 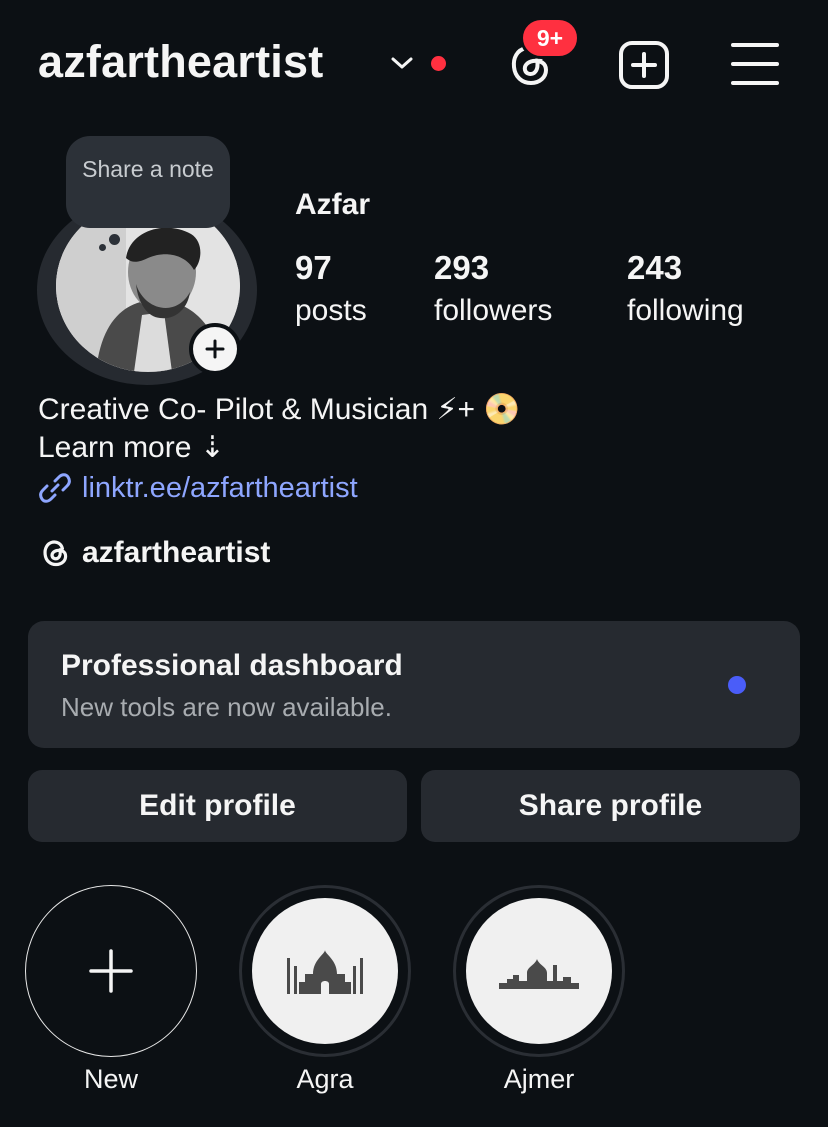 What do you see at coordinates (685, 311) in the screenshot?
I see `following-label: following` at bounding box center [685, 311].